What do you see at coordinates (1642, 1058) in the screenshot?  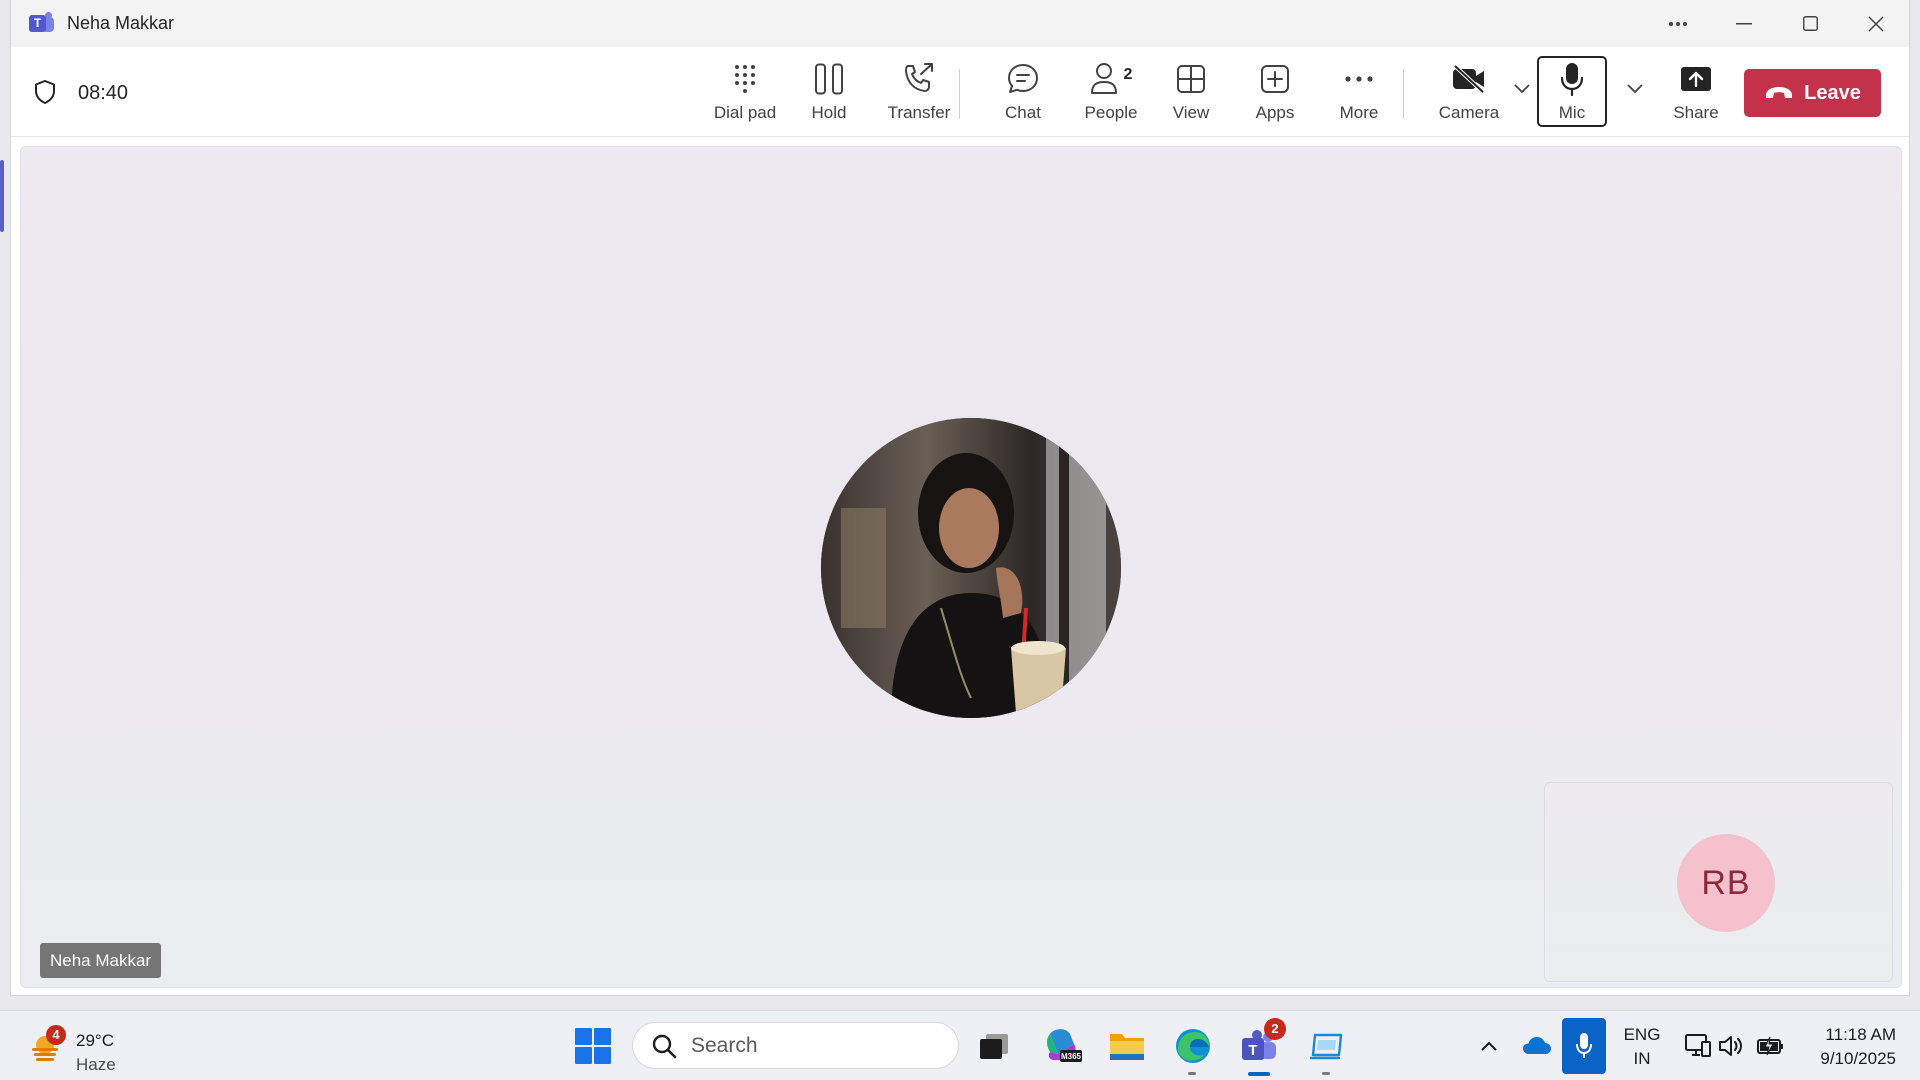 I see `region-code: IN` at bounding box center [1642, 1058].